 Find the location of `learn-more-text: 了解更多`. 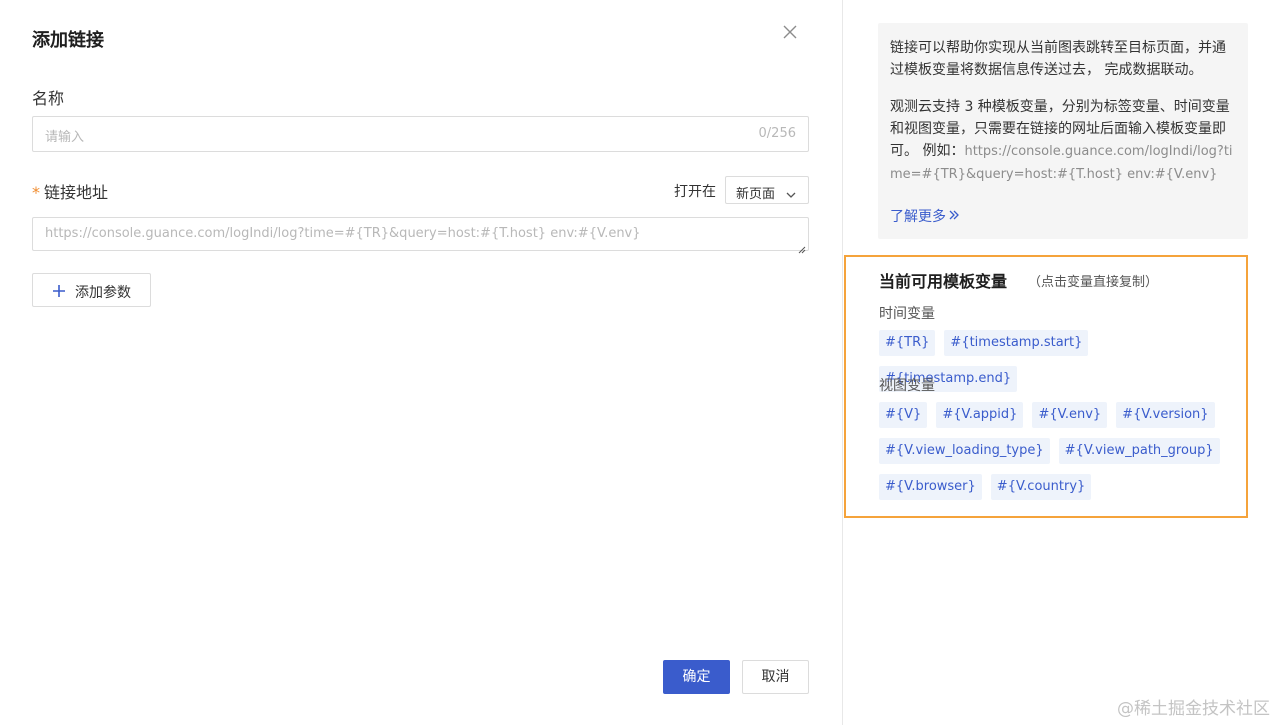

learn-more-text: 了解更多 is located at coordinates (918, 217).